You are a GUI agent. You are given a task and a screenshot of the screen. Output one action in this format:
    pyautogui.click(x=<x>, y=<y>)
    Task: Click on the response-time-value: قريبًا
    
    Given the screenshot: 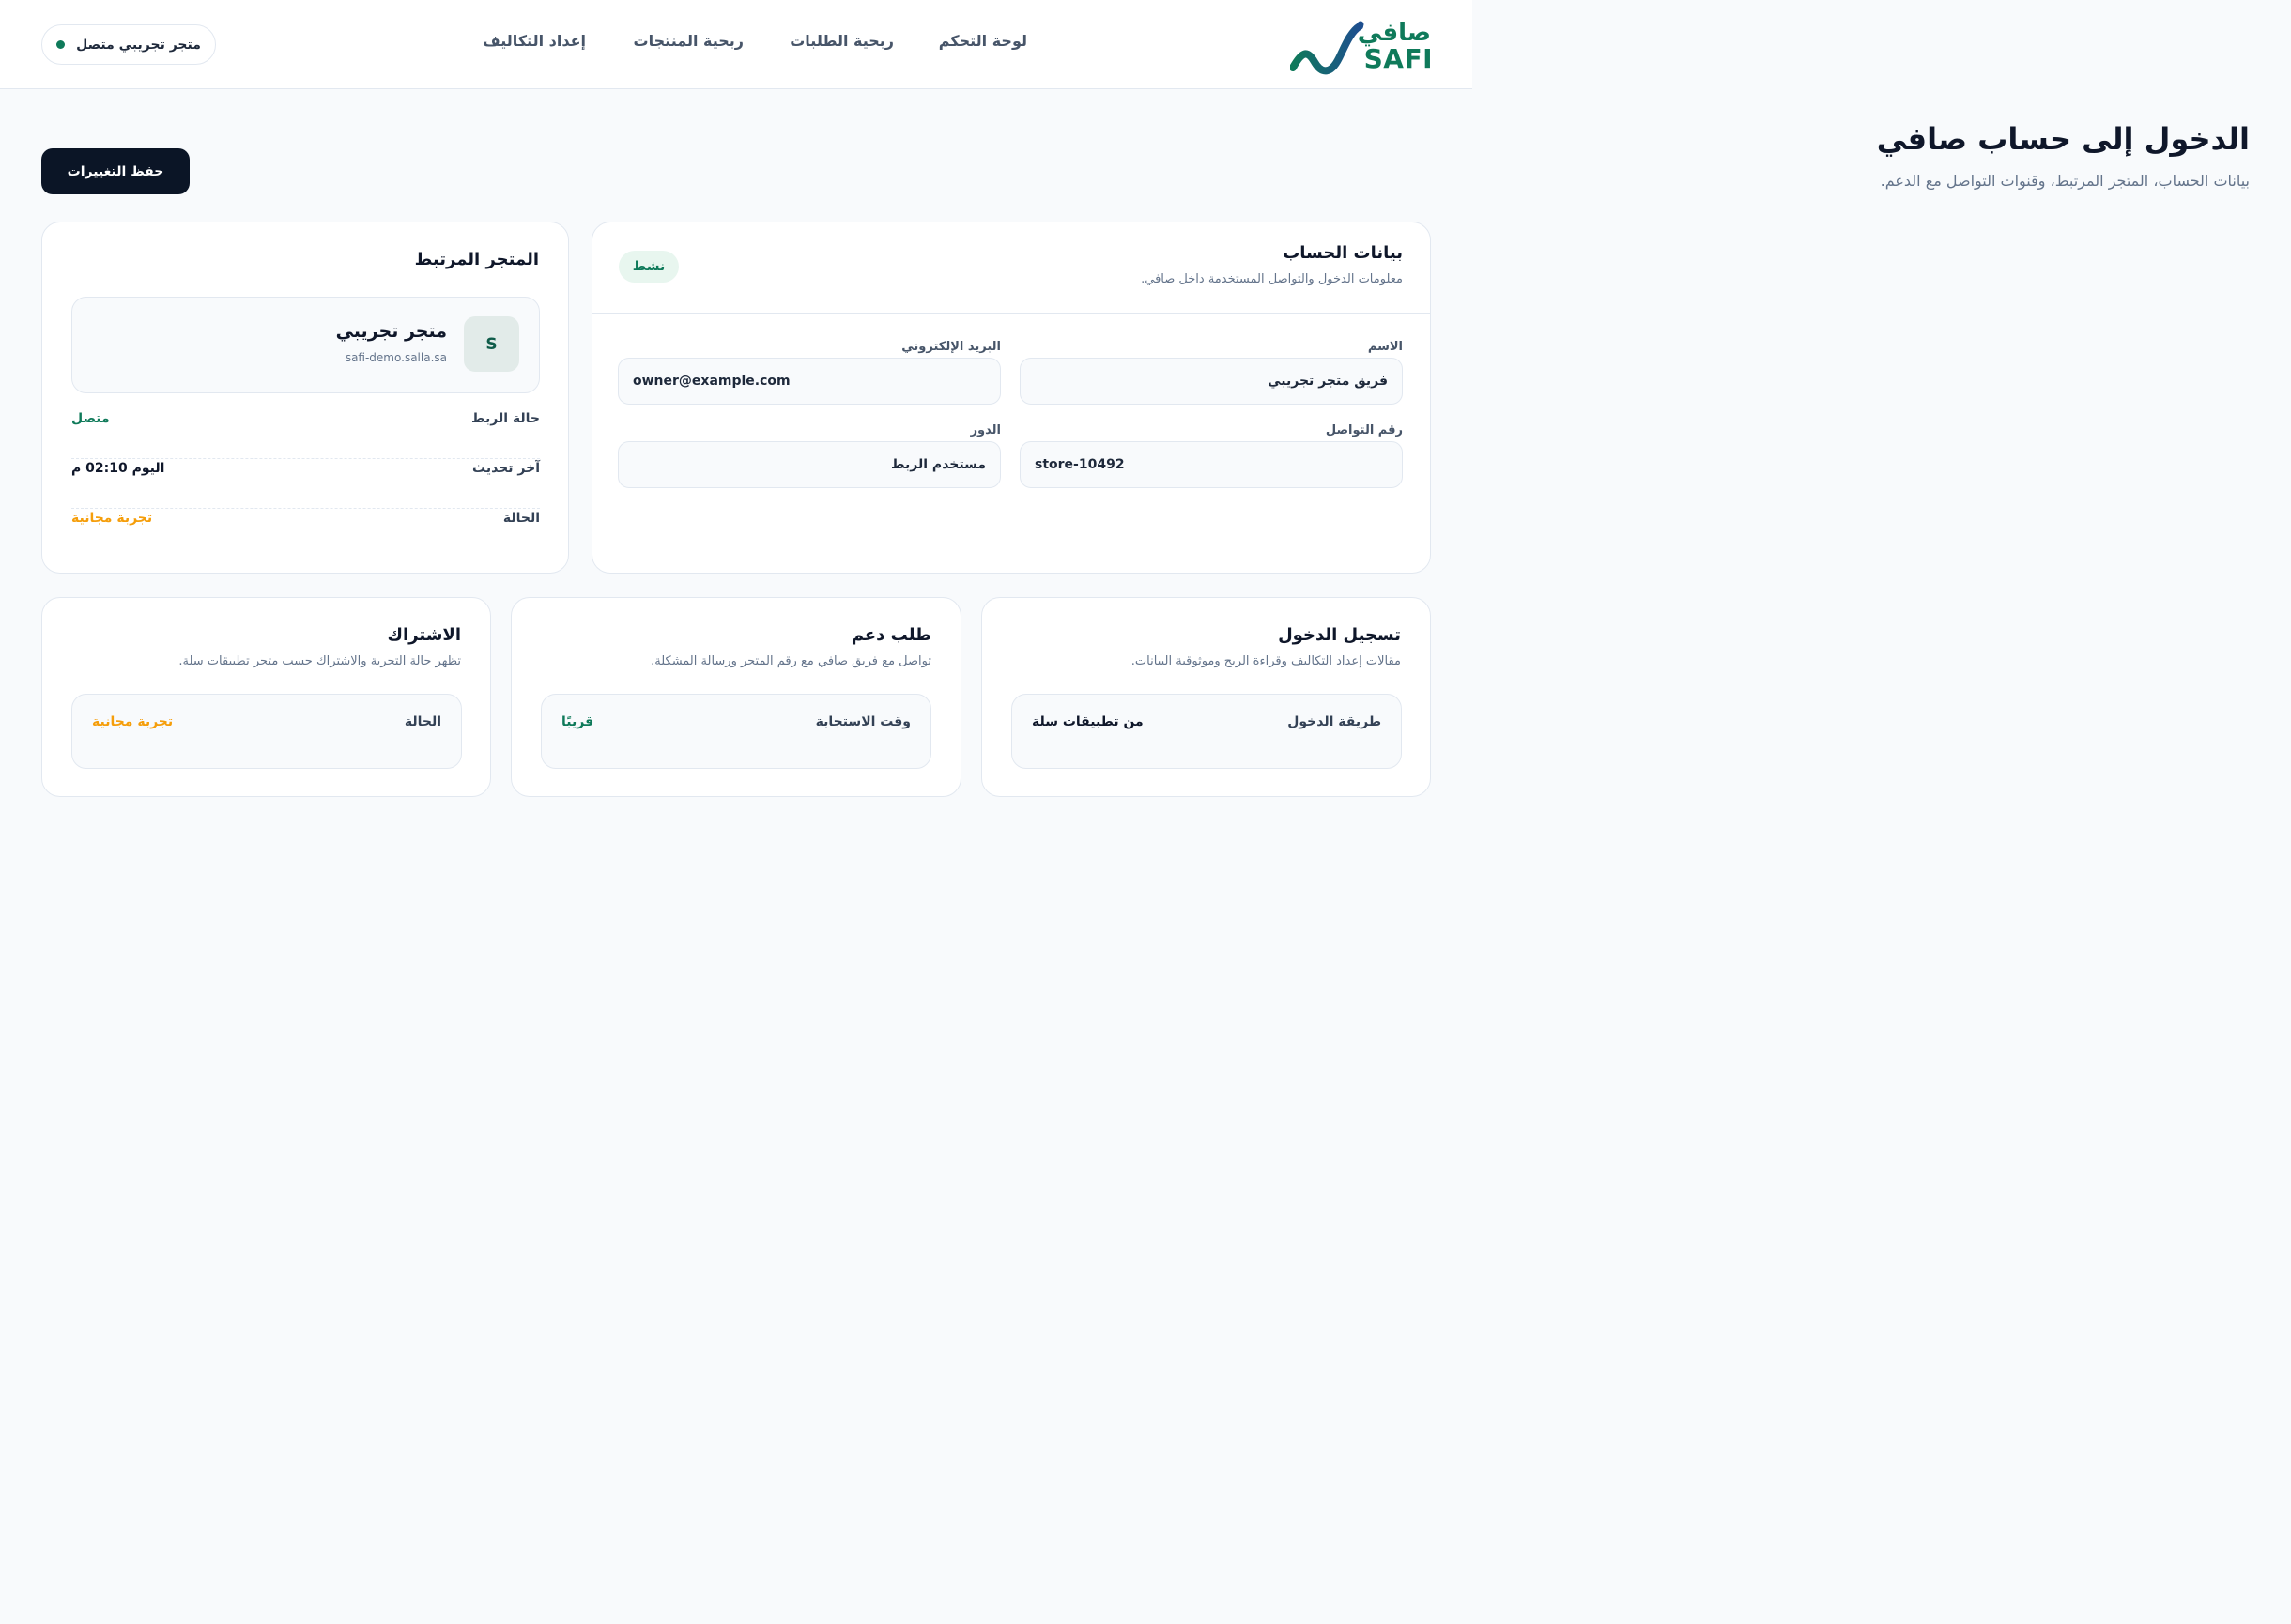 What is the action you would take?
    pyautogui.click(x=577, y=721)
    